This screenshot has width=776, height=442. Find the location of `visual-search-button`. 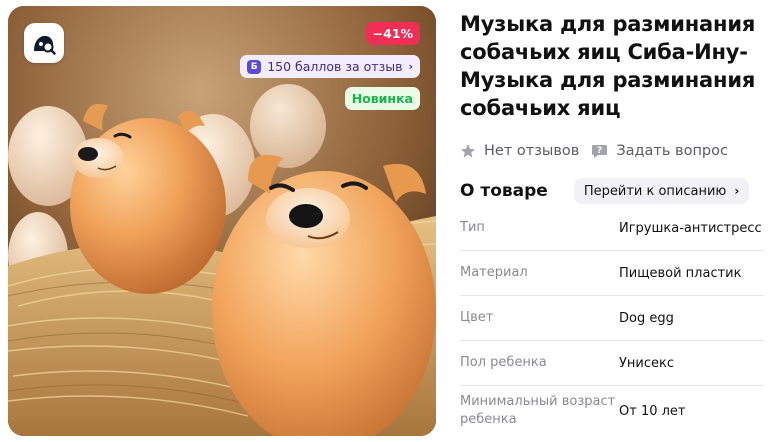

visual-search-button is located at coordinates (44, 43).